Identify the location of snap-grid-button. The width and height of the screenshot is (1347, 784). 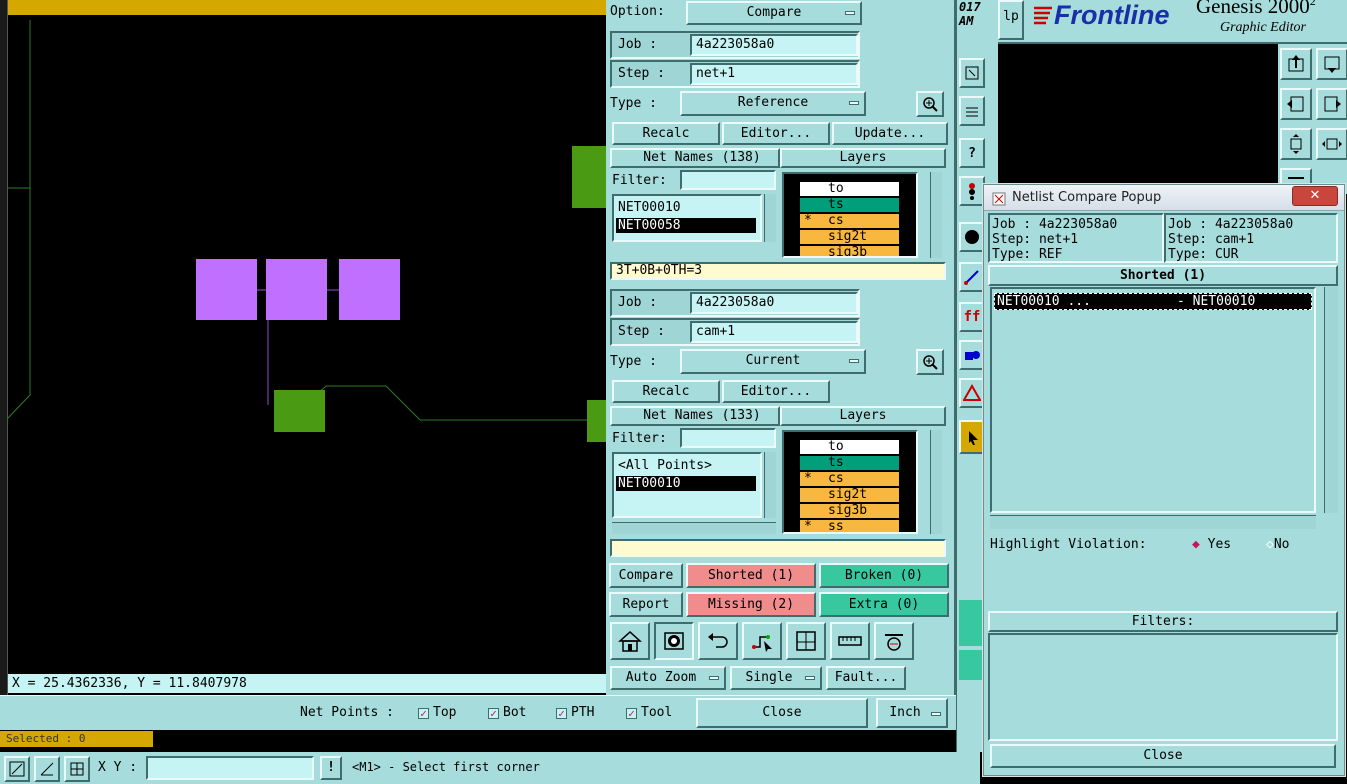
(77, 769).